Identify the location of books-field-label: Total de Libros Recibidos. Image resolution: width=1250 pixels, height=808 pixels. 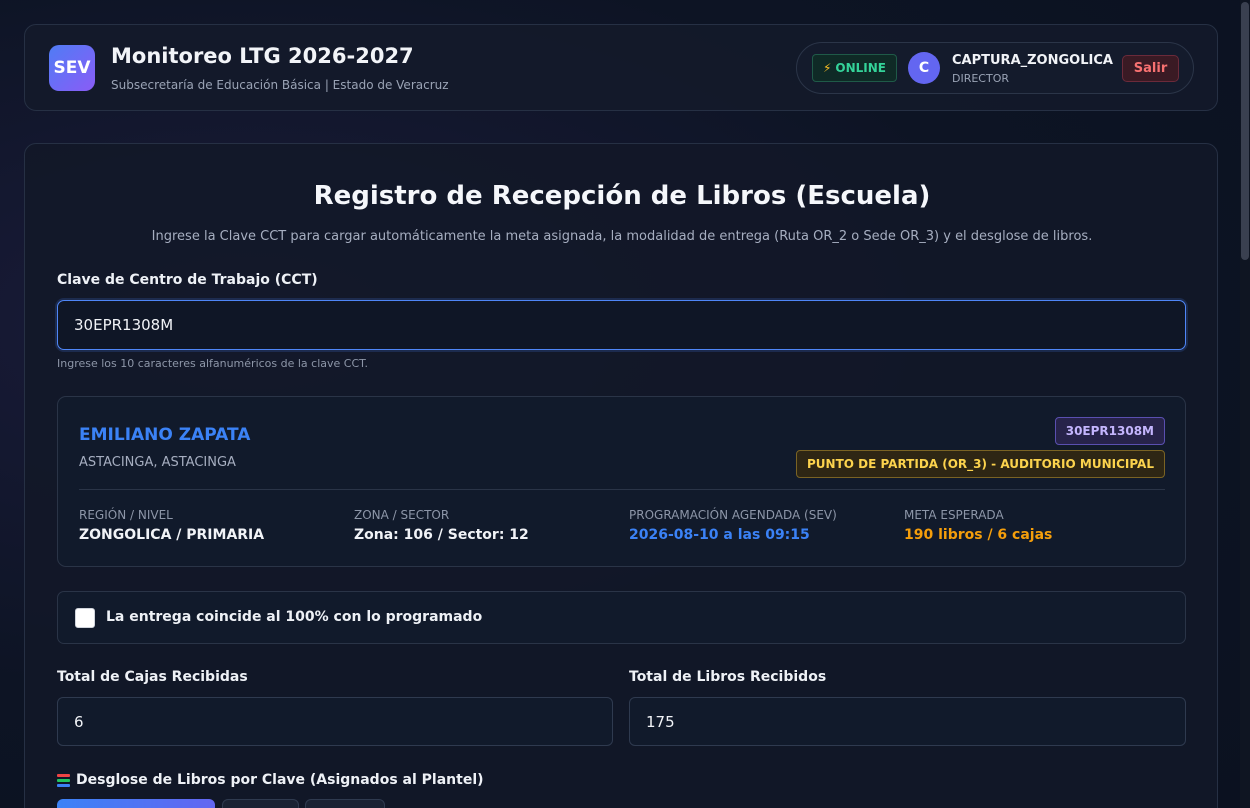
(728, 677).